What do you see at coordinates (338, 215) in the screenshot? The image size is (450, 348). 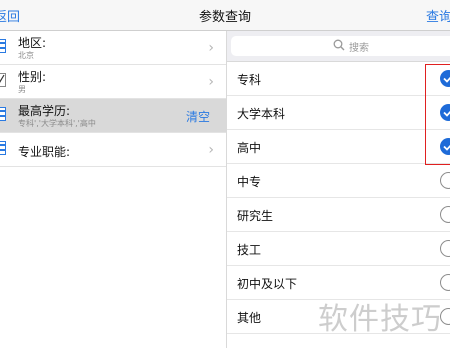 I see `option-row: 研究生` at bounding box center [338, 215].